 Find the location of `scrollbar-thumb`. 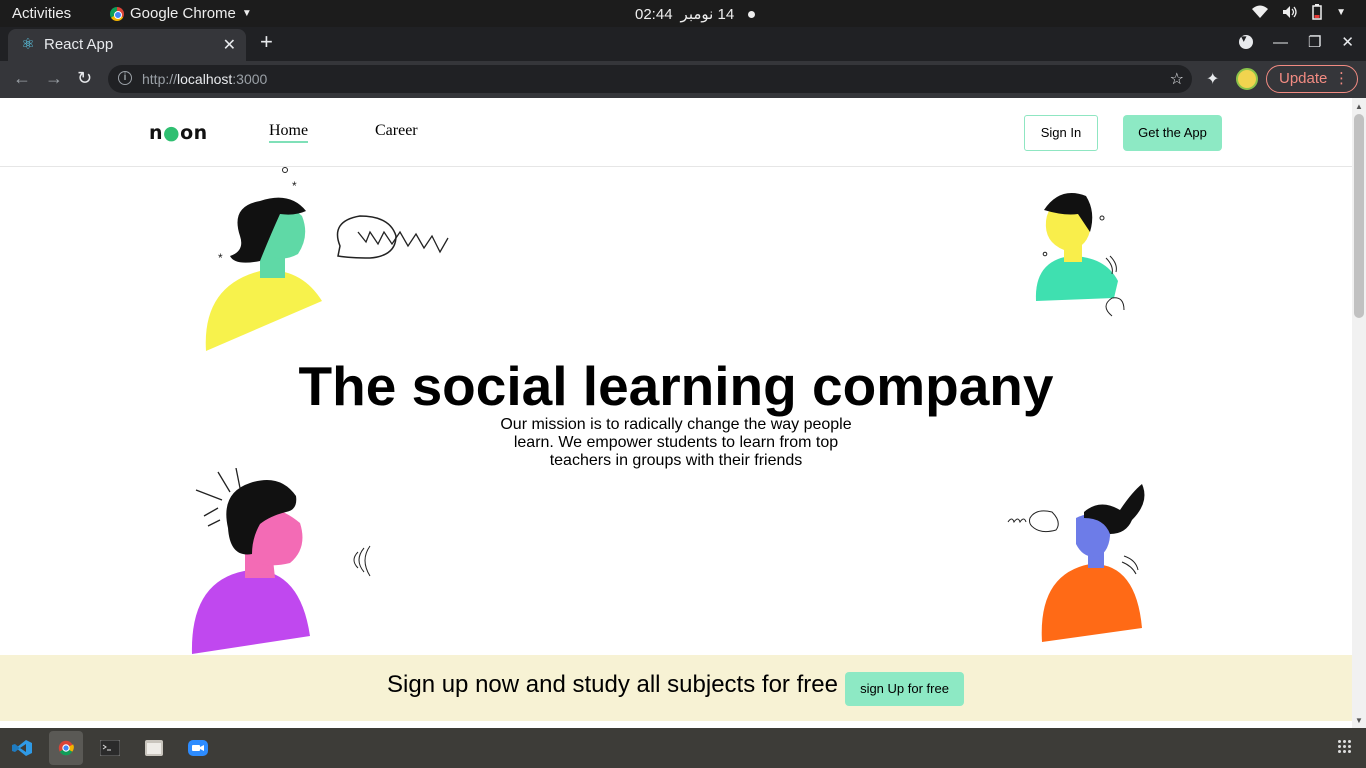

scrollbar-thumb is located at coordinates (1359, 216).